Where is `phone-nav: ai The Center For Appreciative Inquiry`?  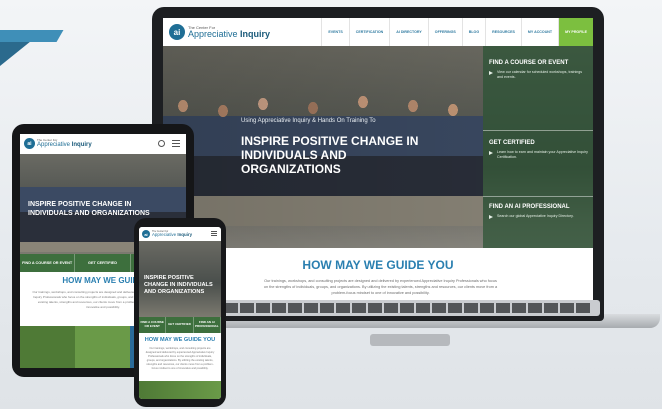
phone-nav: ai The Center For Appreciative Inquiry is located at coordinates (180, 234).